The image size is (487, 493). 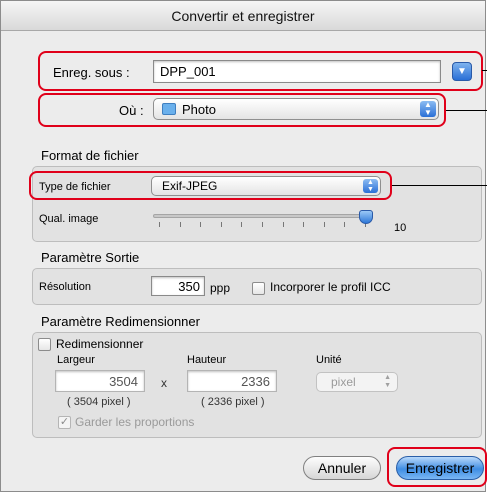 What do you see at coordinates (297, 71) in the screenshot?
I see `save-as-input: DPP_001` at bounding box center [297, 71].